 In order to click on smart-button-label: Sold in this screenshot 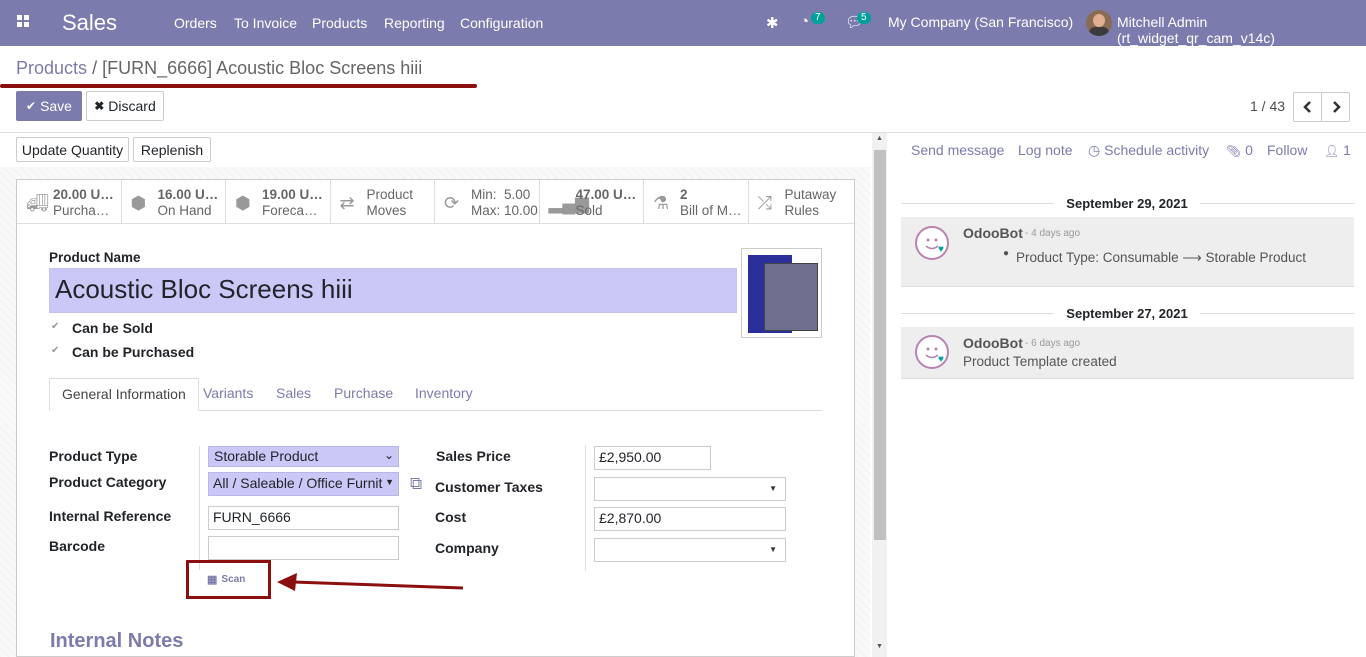, I will do `click(589, 210)`.